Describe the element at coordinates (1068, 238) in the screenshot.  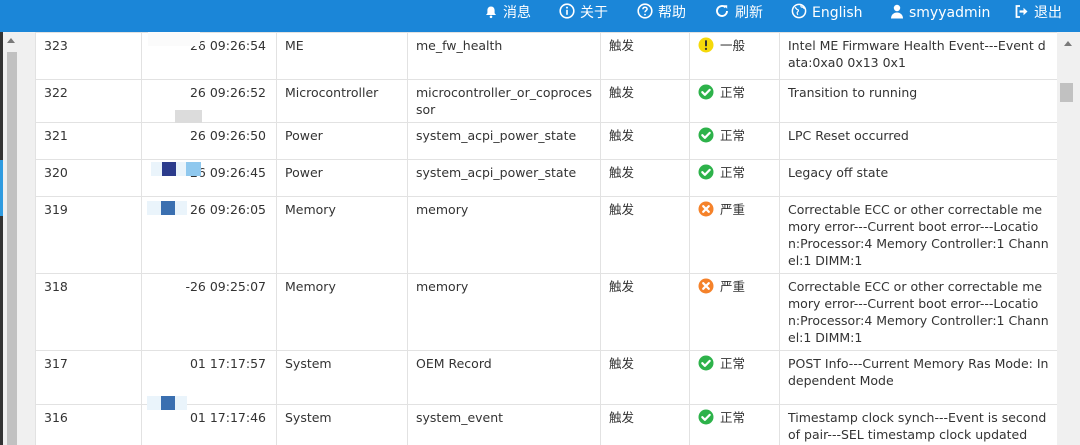
I see `right-scrollbar` at that location.